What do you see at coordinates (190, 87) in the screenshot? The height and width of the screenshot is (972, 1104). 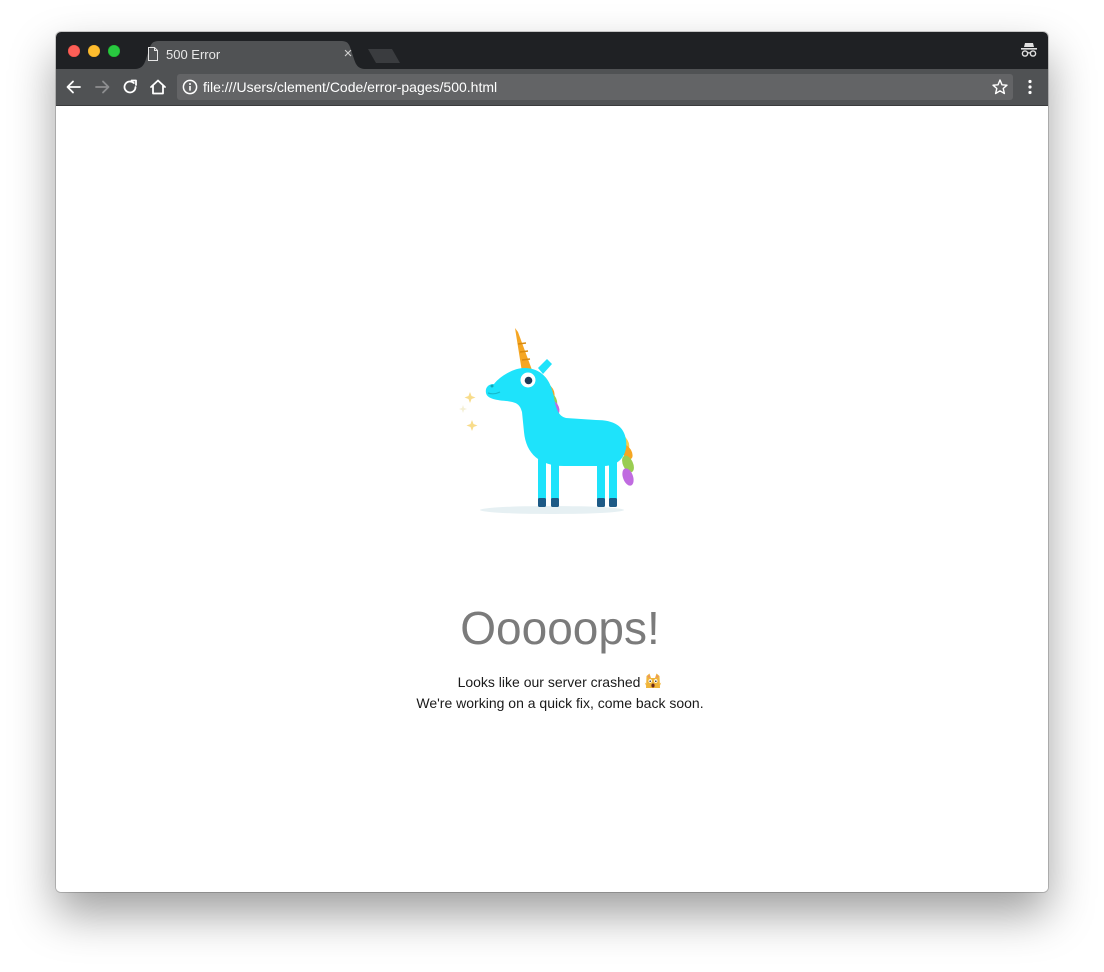 I see `info-icon` at bounding box center [190, 87].